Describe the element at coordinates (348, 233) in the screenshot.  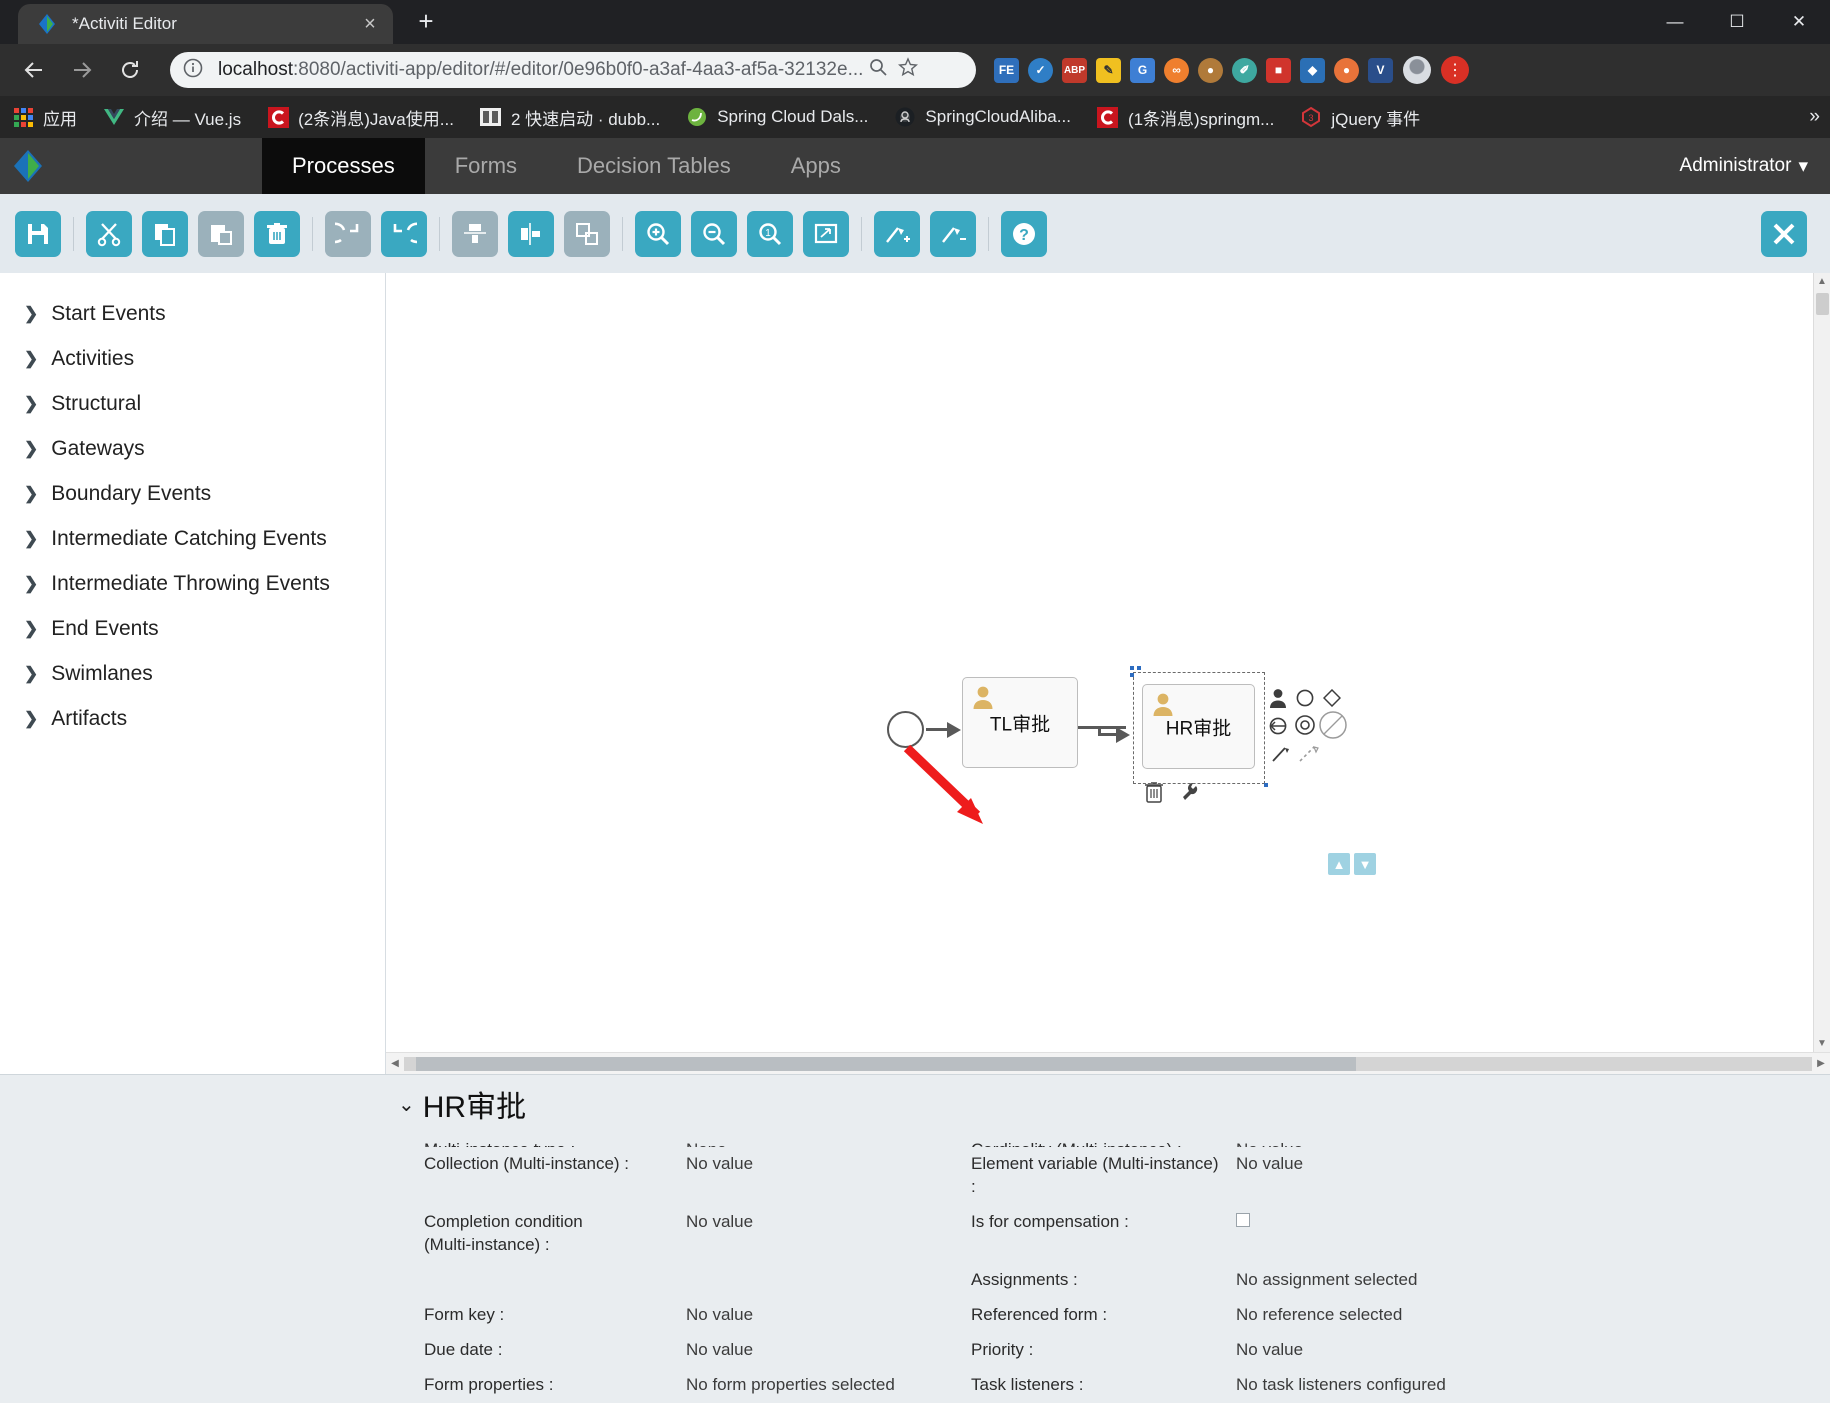
I see `redo-button` at that location.